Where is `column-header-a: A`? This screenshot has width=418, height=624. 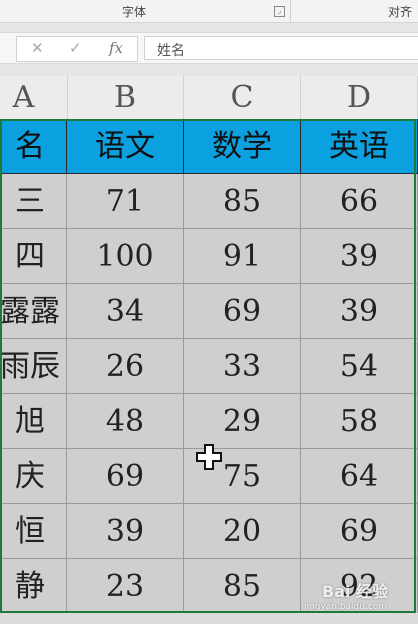
column-header-a: A is located at coordinates (34, 97).